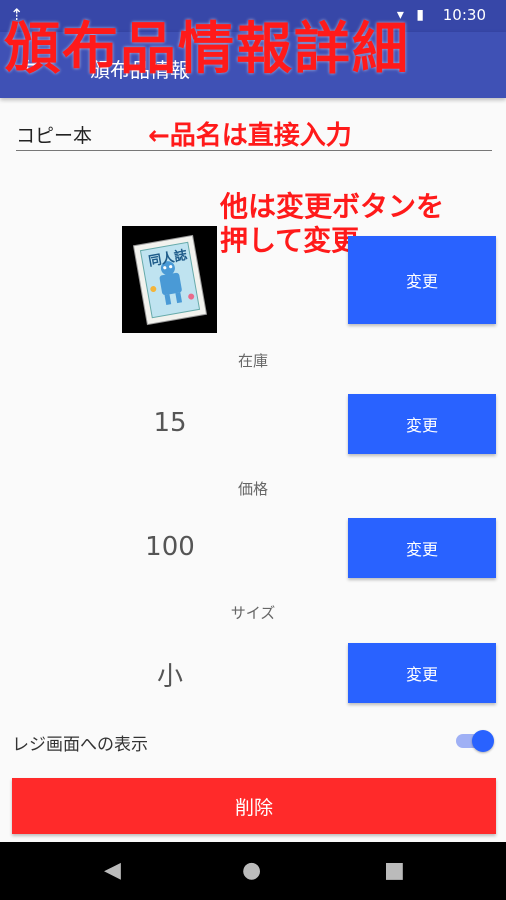 This screenshot has height=900, width=506. I want to click on nav-recent-icon: ■, so click(394, 870).